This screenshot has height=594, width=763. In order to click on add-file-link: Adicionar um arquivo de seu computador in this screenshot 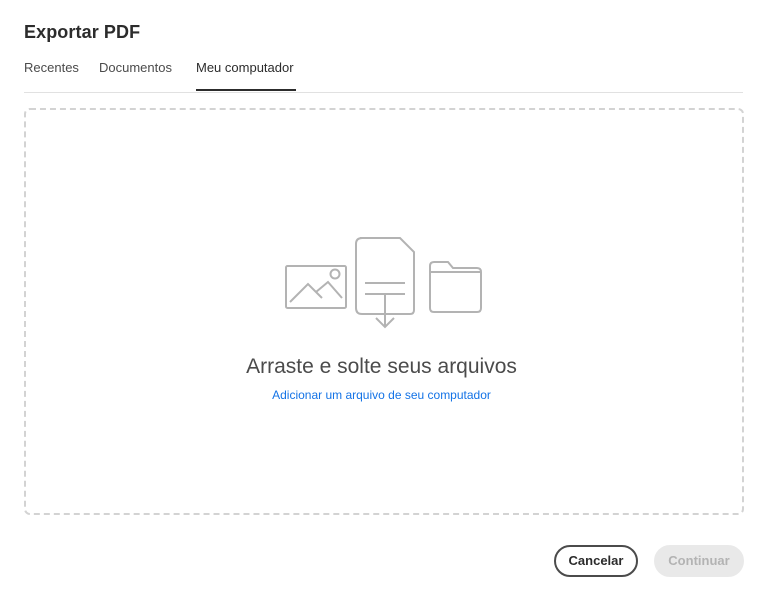, I will do `click(381, 395)`.